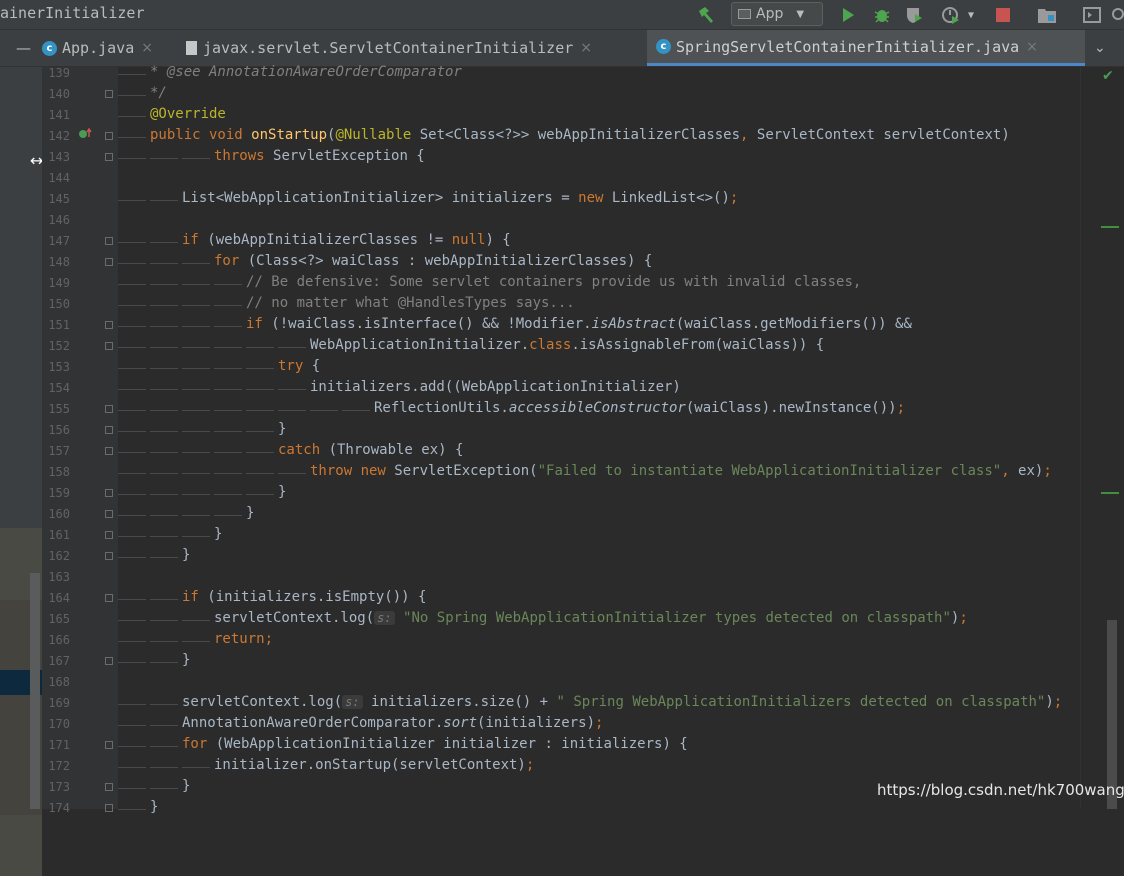 The image size is (1124, 876). Describe the element at coordinates (1117, 15) in the screenshot. I see `search-icon` at that location.